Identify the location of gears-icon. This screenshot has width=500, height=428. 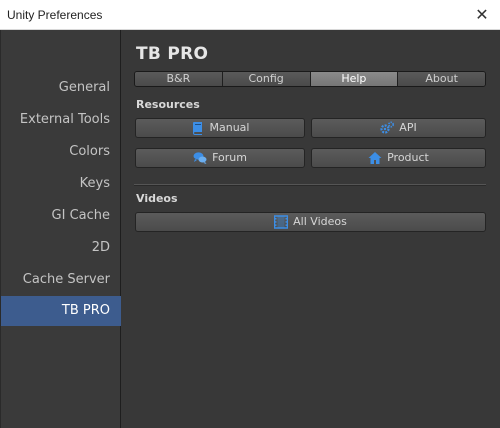
(387, 128).